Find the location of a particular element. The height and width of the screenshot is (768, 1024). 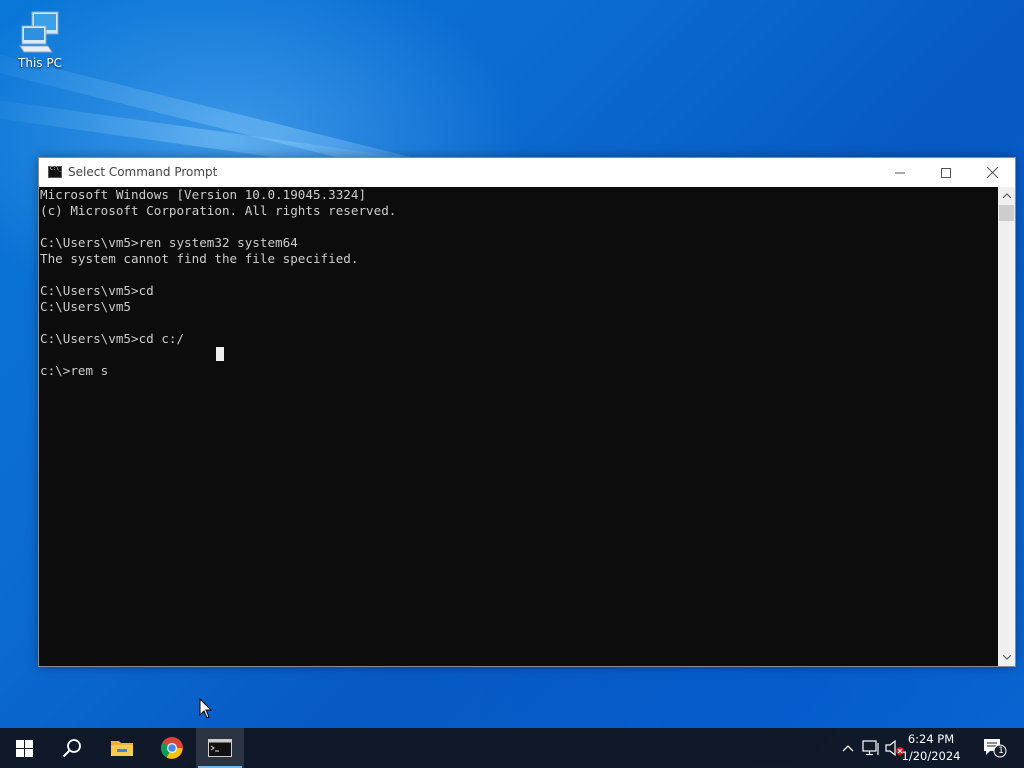

show-hidden-icons-button is located at coordinates (848, 748).